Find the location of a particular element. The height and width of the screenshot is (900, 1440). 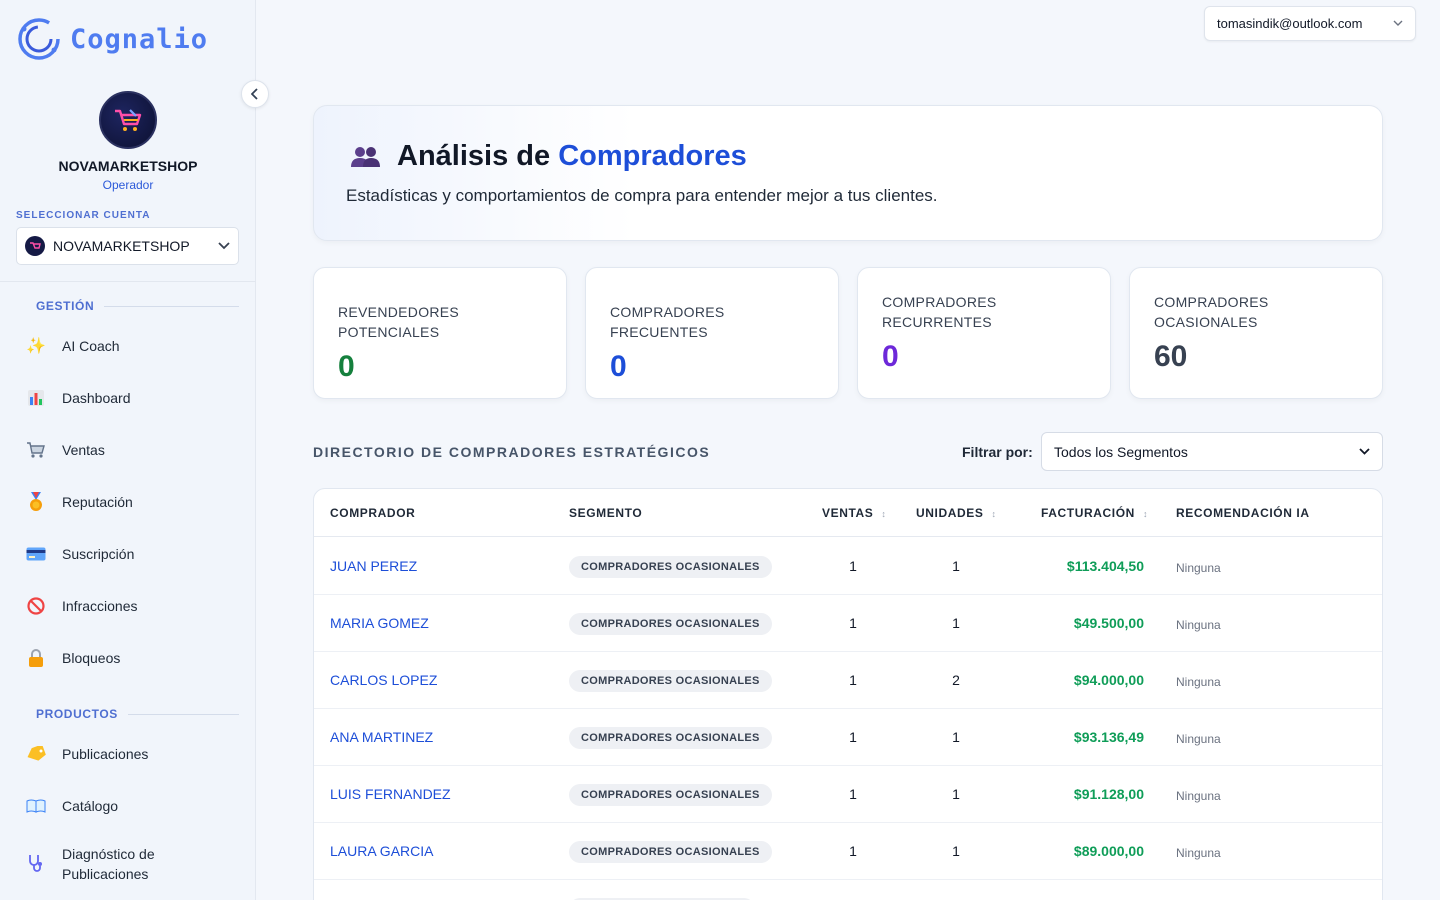

section-label: GESTIÓN is located at coordinates (65, 306).